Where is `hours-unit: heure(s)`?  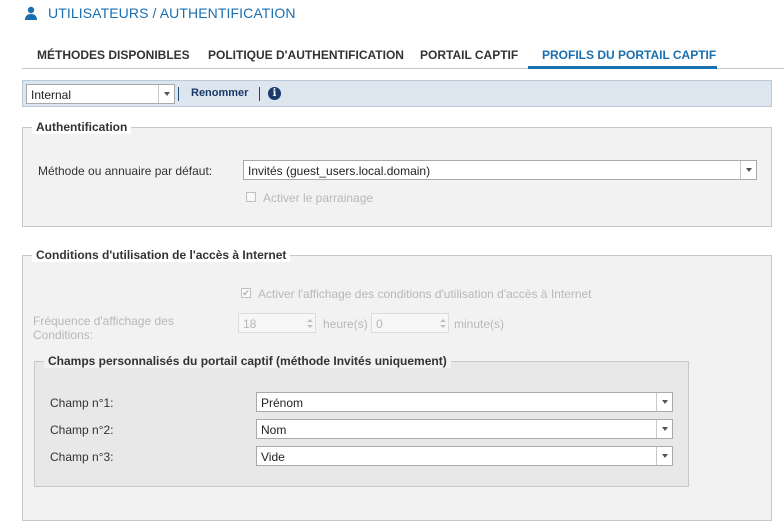 hours-unit: heure(s) is located at coordinates (345, 324).